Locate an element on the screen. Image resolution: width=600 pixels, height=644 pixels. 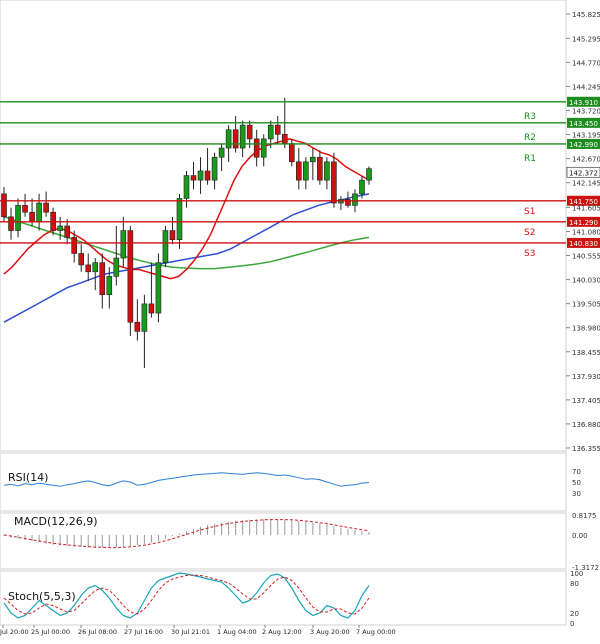
y-tick-label: 143.195 is located at coordinates (586, 136).